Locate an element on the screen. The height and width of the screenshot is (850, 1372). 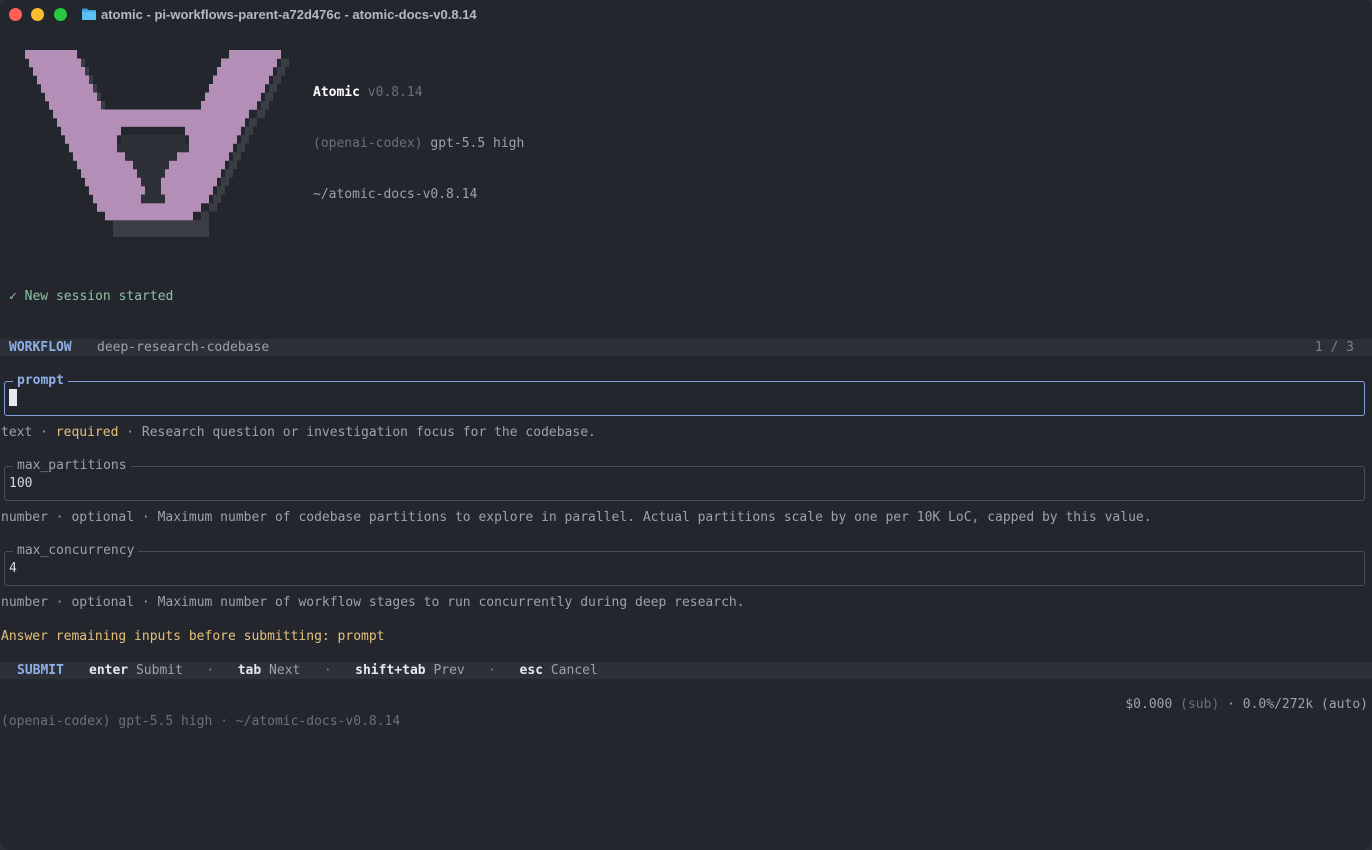
session-status: ✓ New session started is located at coordinates (91, 296).